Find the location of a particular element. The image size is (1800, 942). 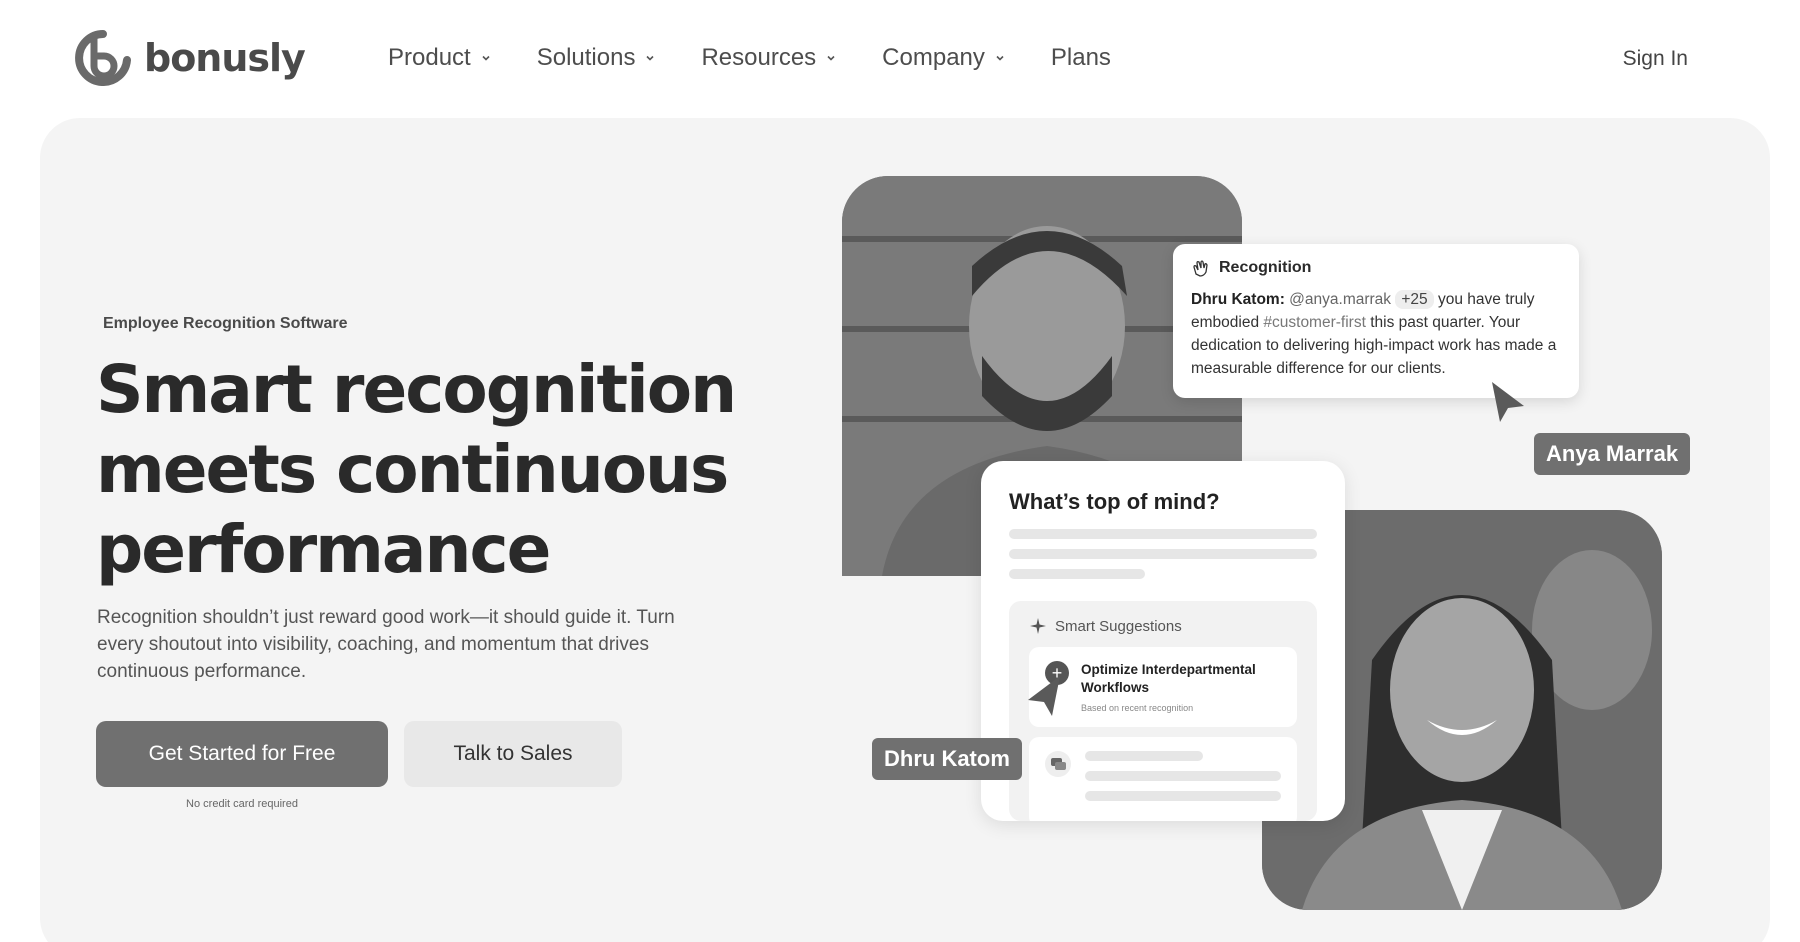

nav-product-label: Product is located at coordinates (429, 57).